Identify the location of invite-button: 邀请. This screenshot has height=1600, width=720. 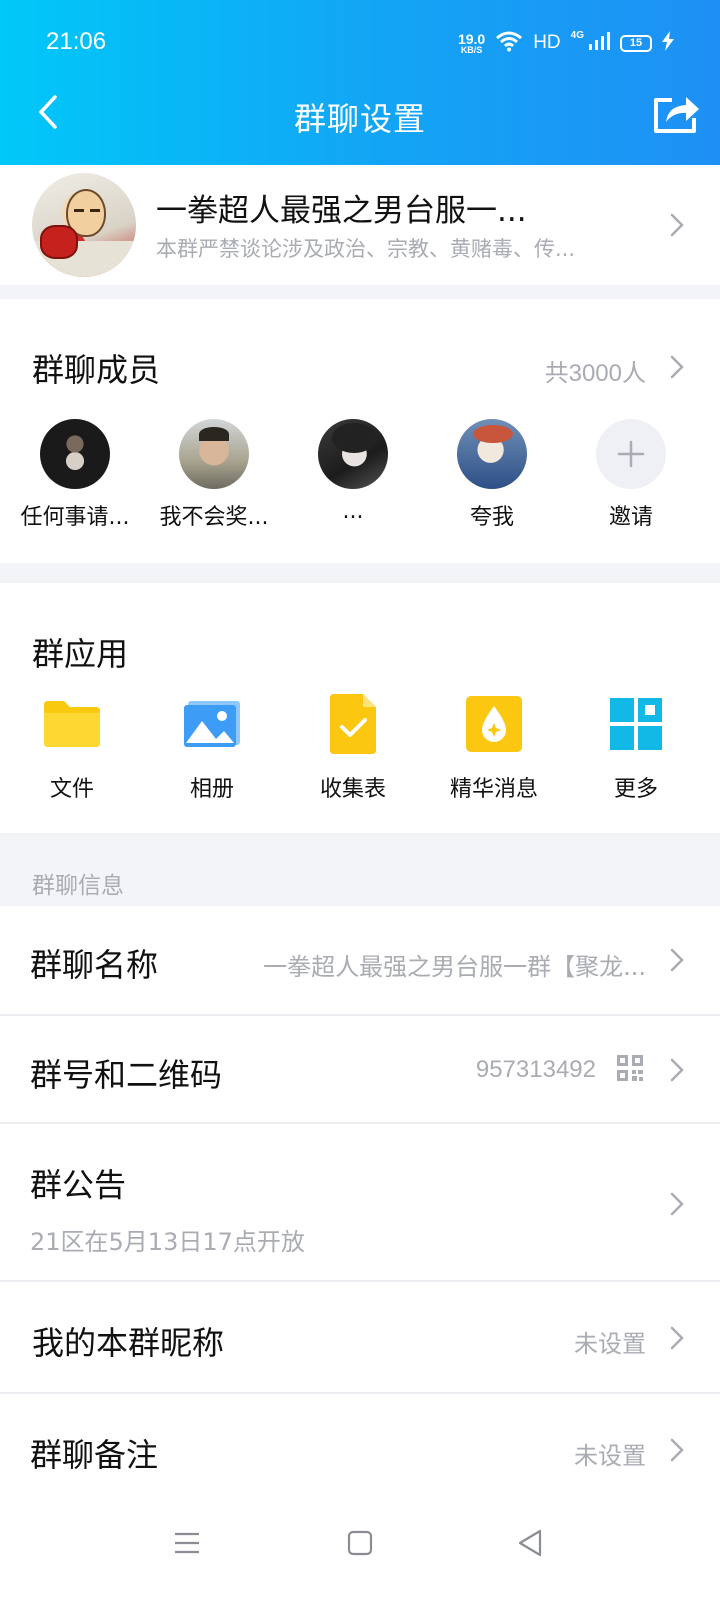
(631, 475).